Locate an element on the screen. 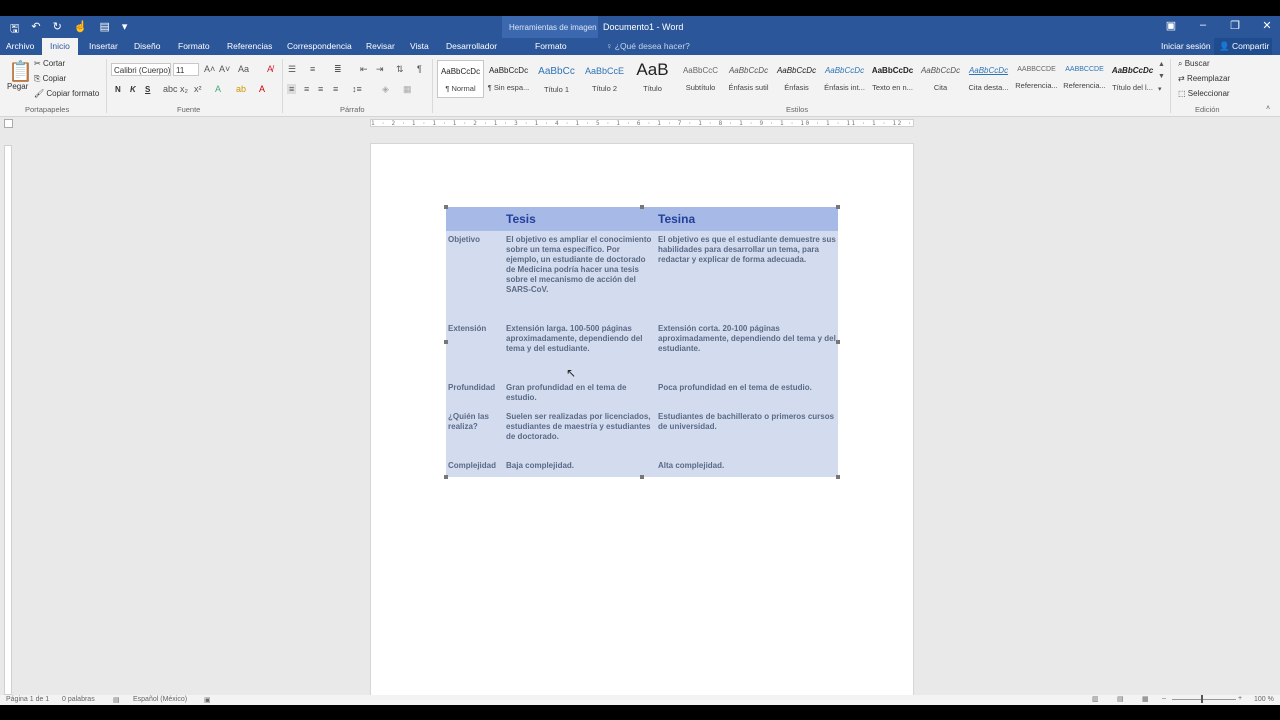  maximize-icon: ❐ is located at coordinates (1235, 25).